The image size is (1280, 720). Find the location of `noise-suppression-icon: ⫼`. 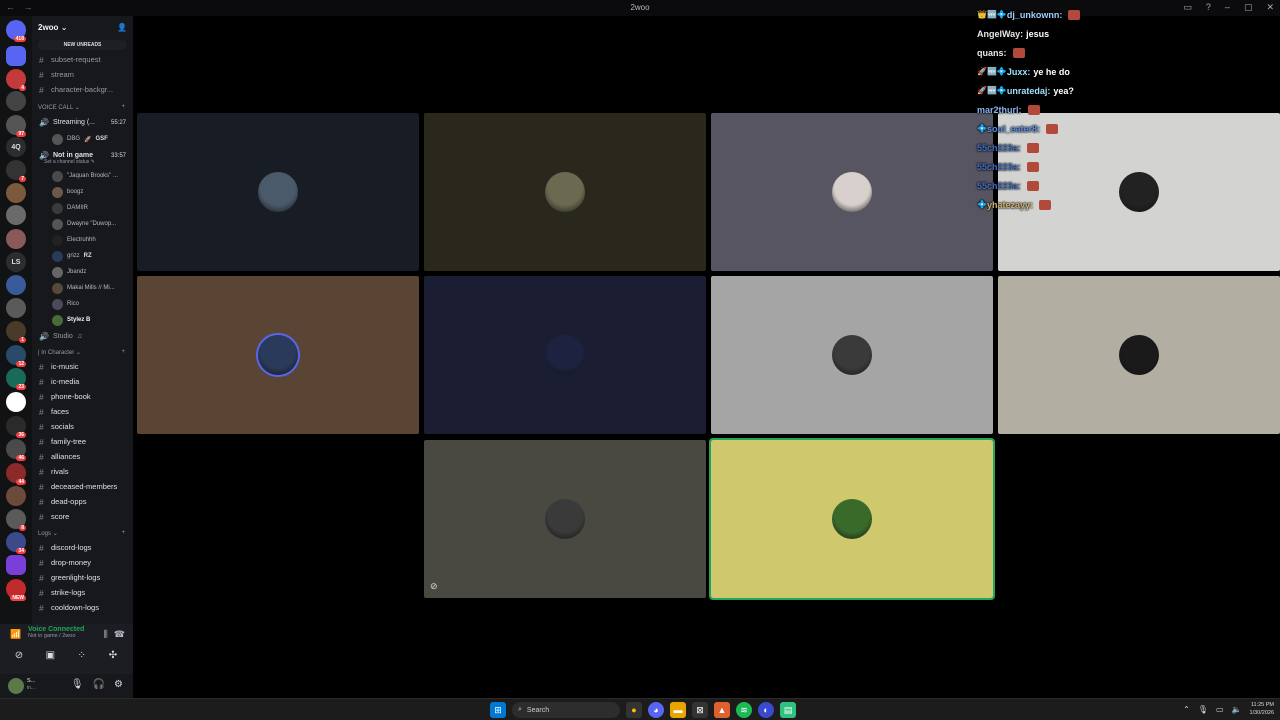

noise-suppression-icon: ⫼ is located at coordinates (106, 634).